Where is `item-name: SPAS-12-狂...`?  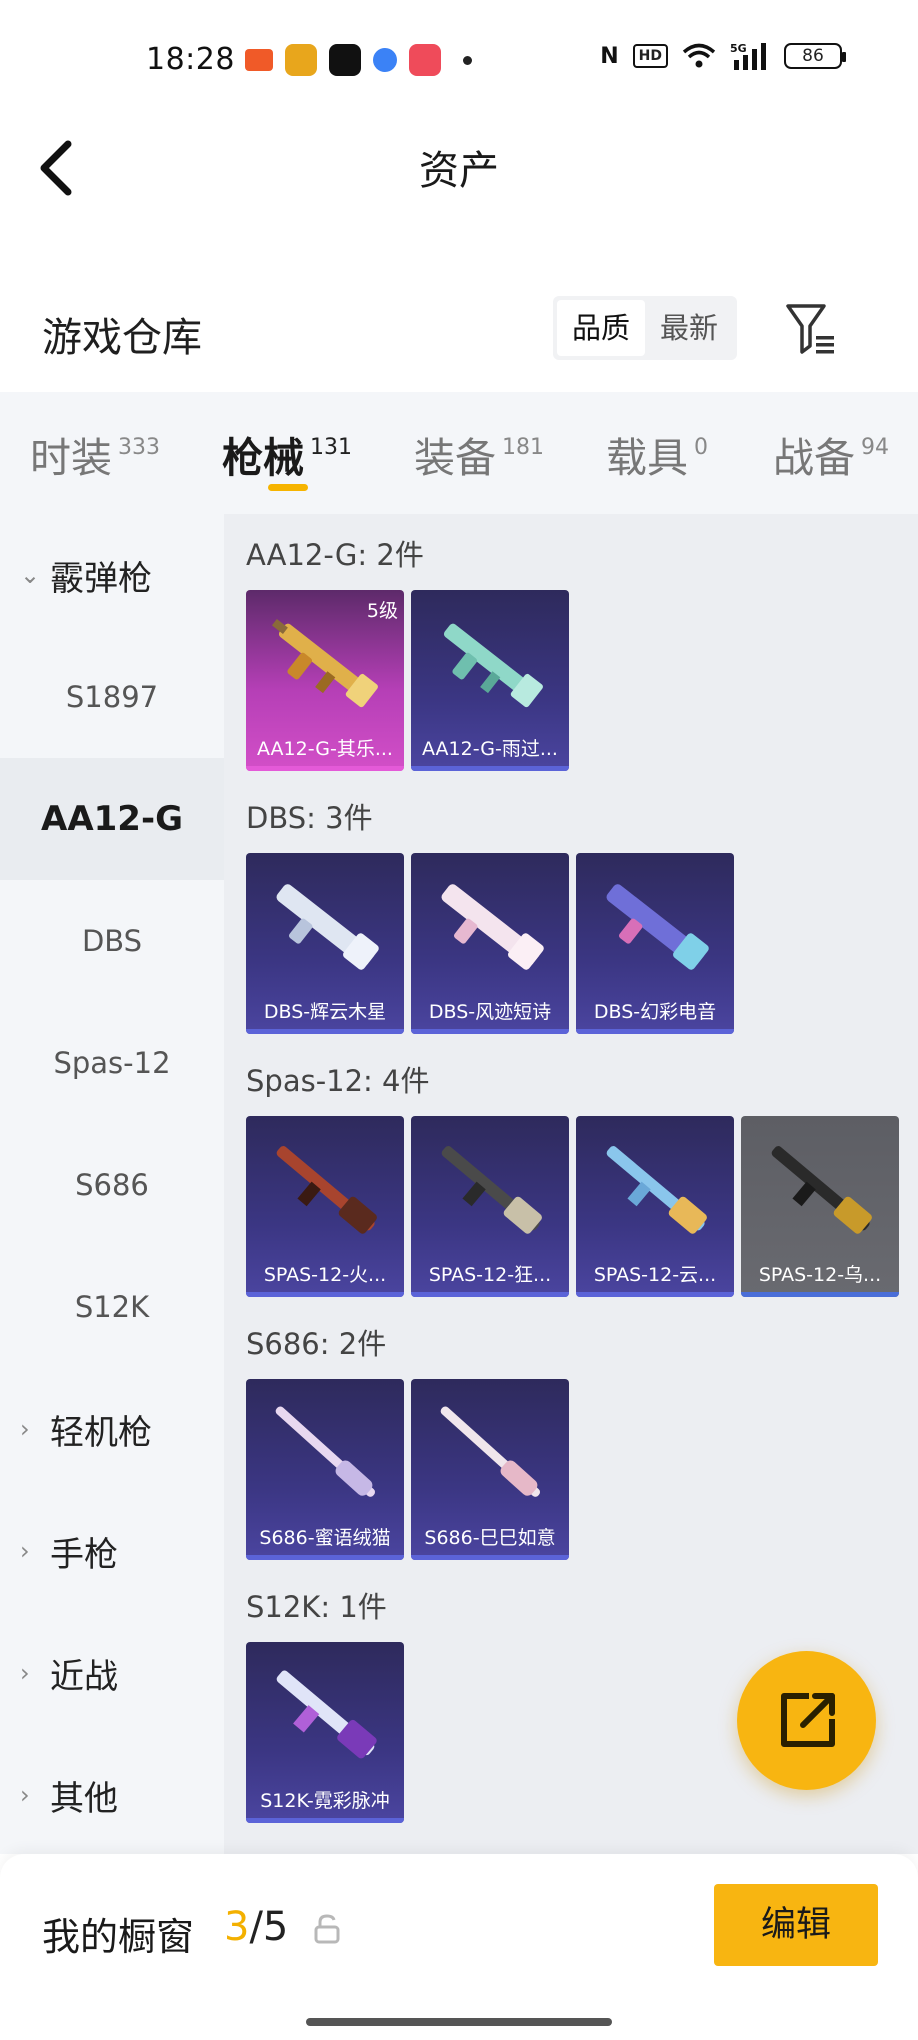
item-name: SPAS-12-狂... is located at coordinates (490, 1275).